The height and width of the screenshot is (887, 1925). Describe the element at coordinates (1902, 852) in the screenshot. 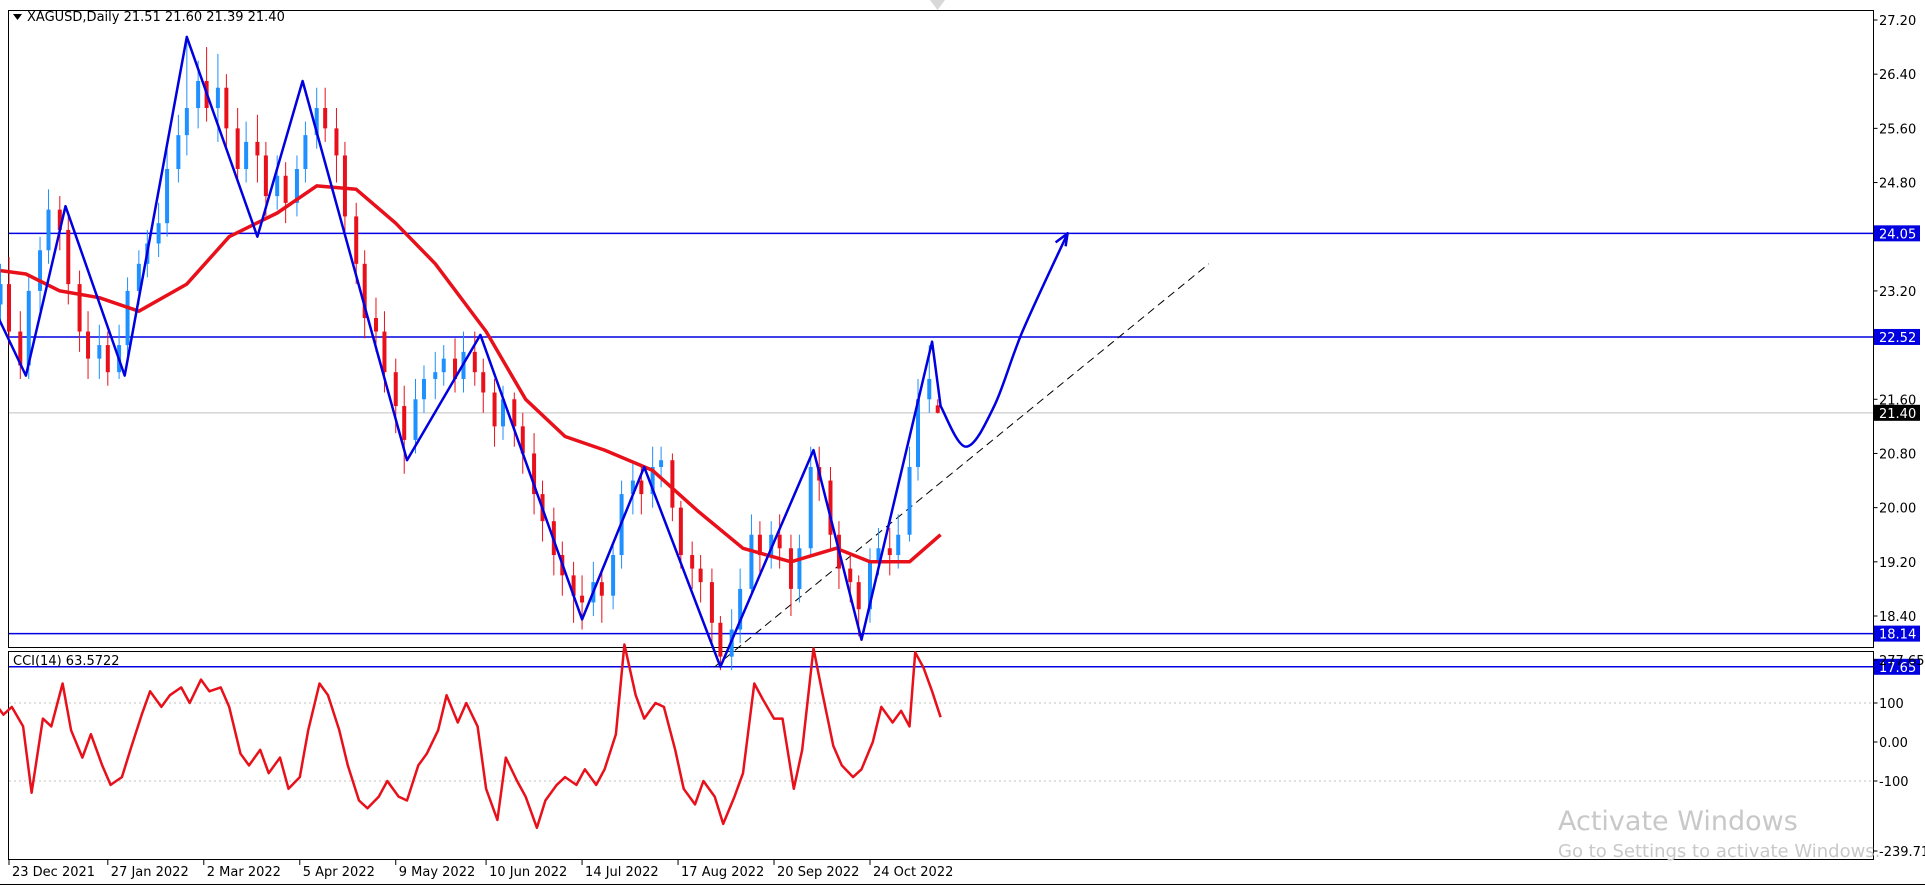

I see `cci-tick-label: -239.714` at that location.